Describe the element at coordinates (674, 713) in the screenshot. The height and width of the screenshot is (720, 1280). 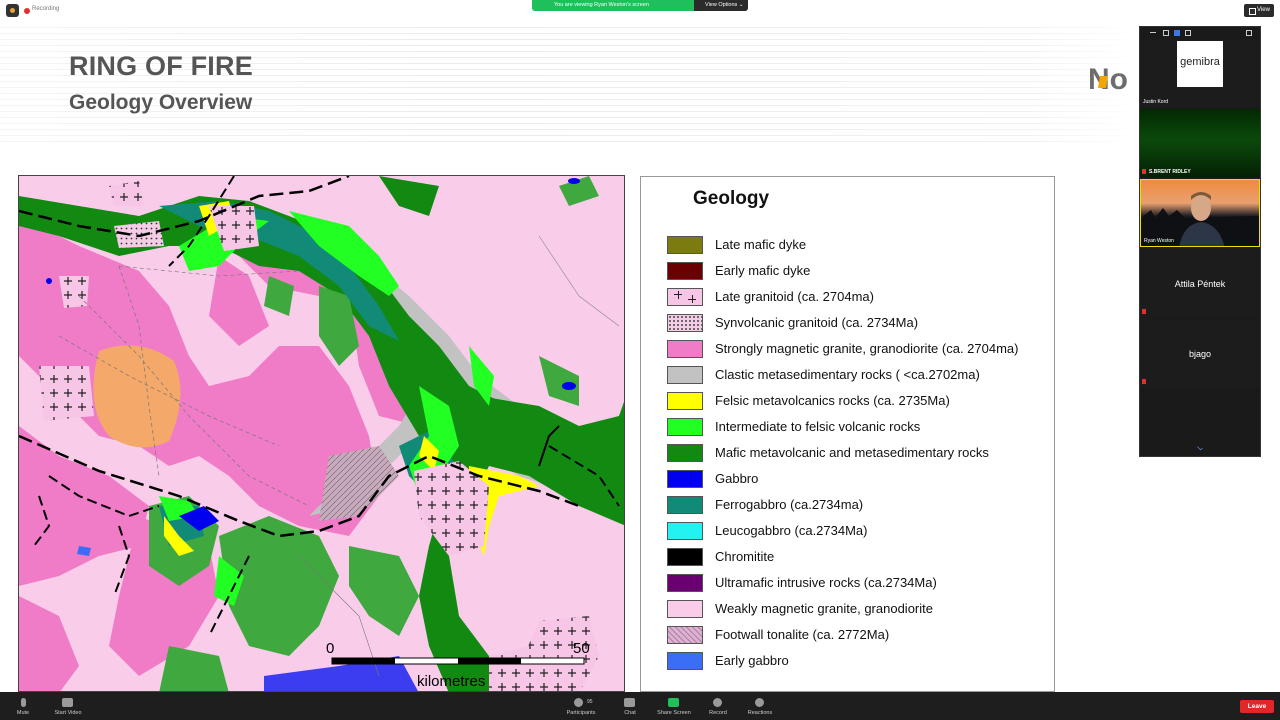
I see `share-screen-label: Share Screen` at that location.